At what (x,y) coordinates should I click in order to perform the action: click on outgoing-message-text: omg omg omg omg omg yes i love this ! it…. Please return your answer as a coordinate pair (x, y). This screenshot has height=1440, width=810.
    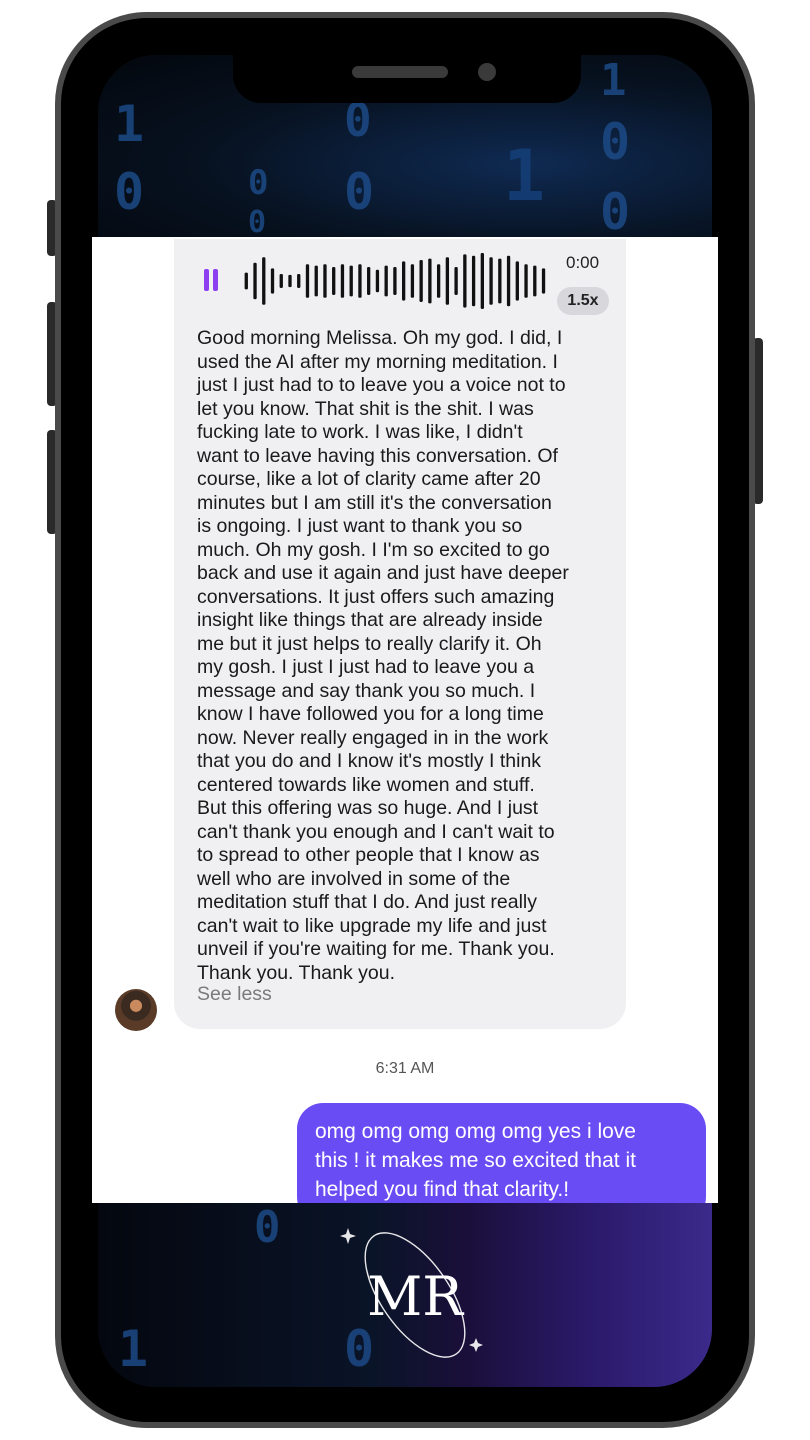
    Looking at the image, I should click on (475, 1160).